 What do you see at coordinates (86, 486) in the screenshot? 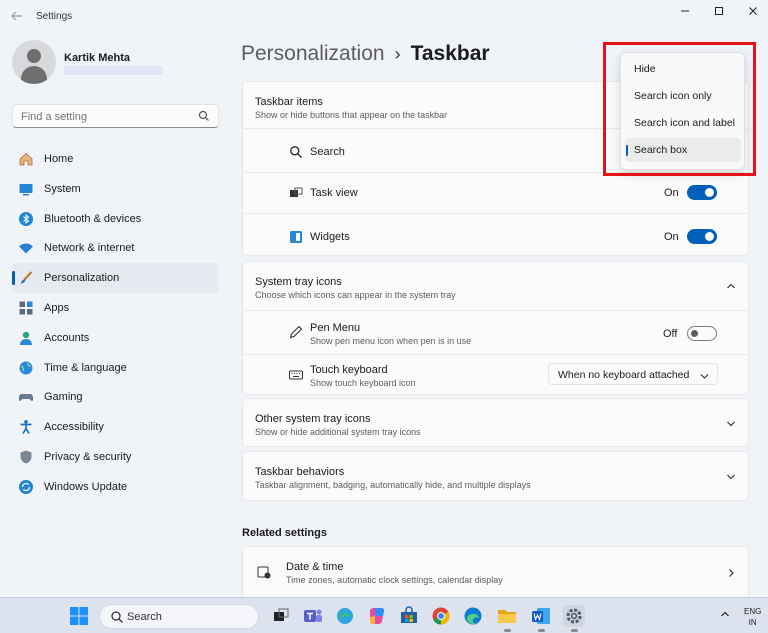
I see `sidebar-item-label: Windows Update` at bounding box center [86, 486].